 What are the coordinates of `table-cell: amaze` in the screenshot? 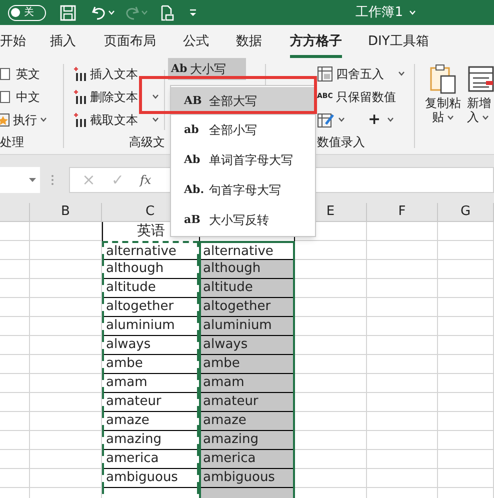 It's located at (247, 421).